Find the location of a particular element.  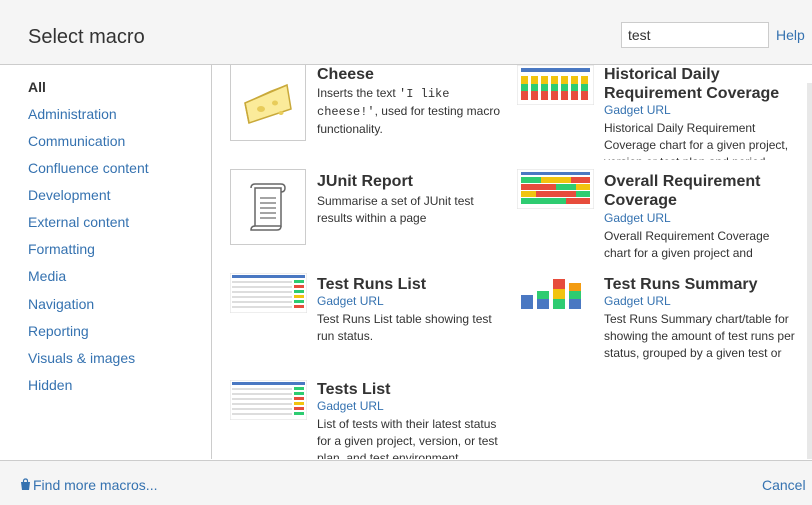

macro-name: Cheese is located at coordinates (345, 74).